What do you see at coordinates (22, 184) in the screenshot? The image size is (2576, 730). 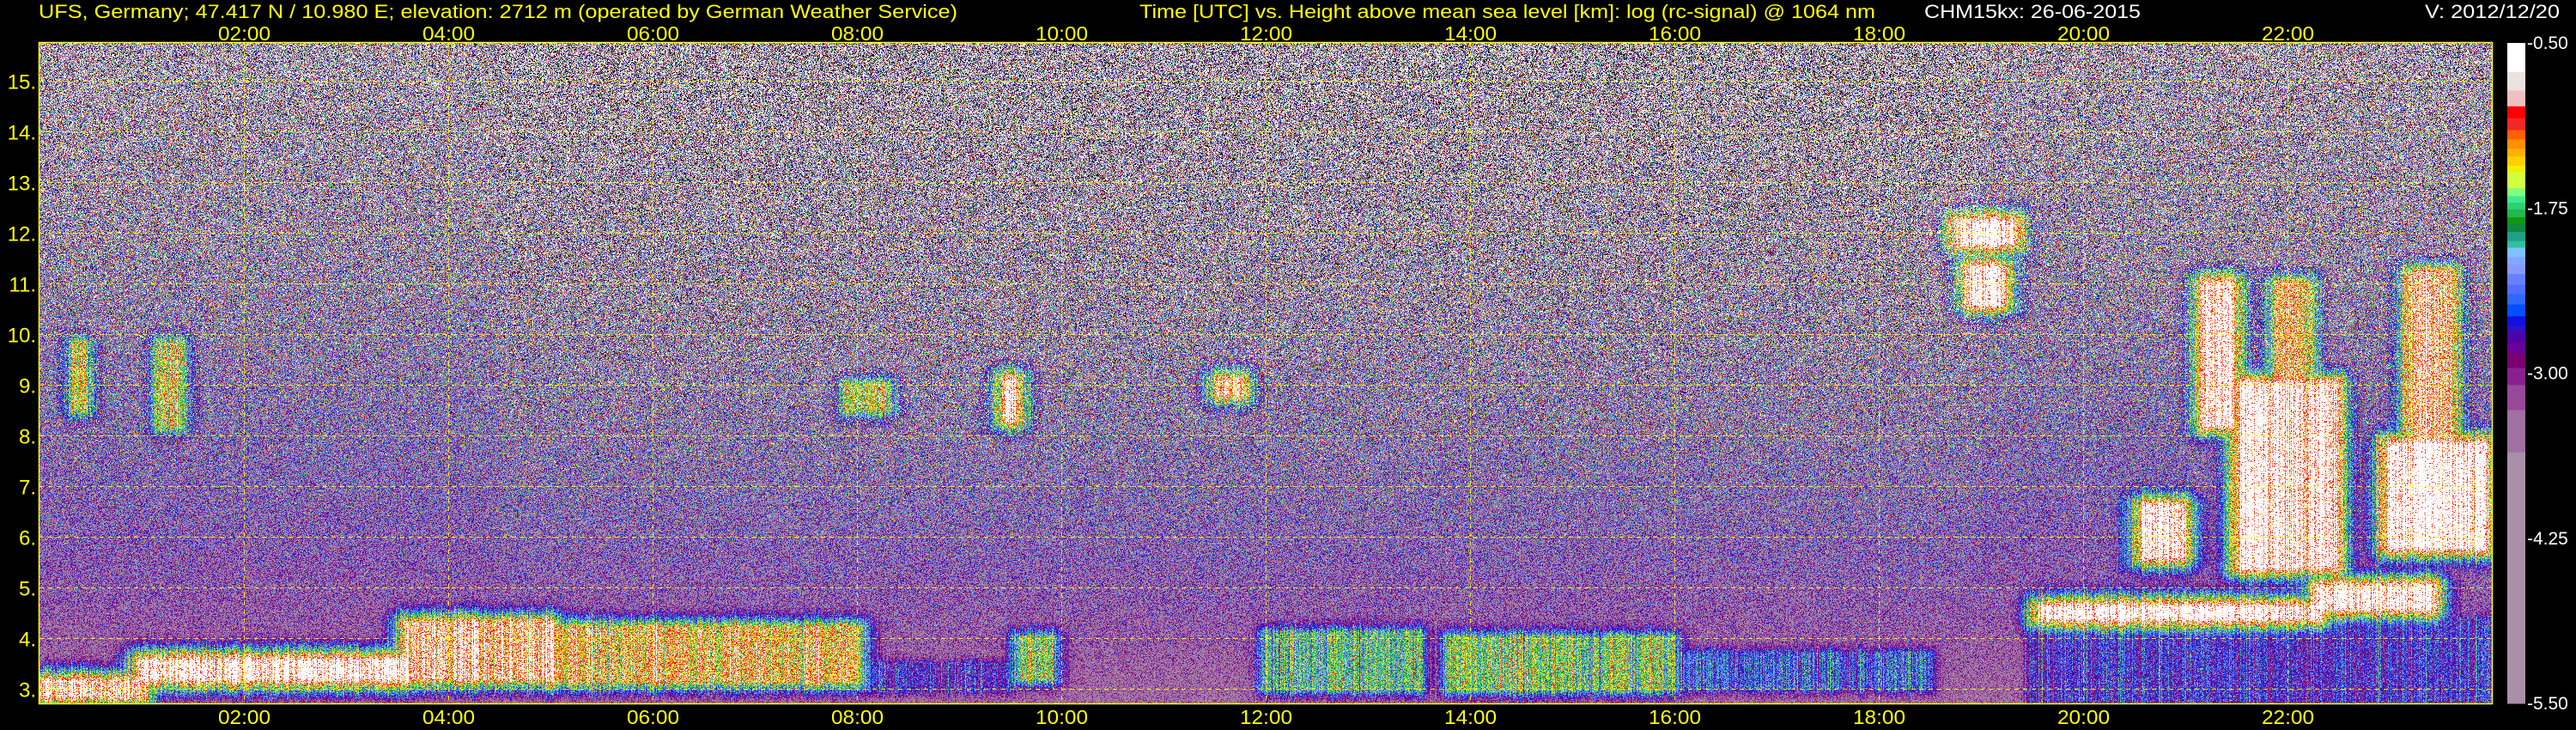 I see `y-tick-label: 13.` at bounding box center [22, 184].